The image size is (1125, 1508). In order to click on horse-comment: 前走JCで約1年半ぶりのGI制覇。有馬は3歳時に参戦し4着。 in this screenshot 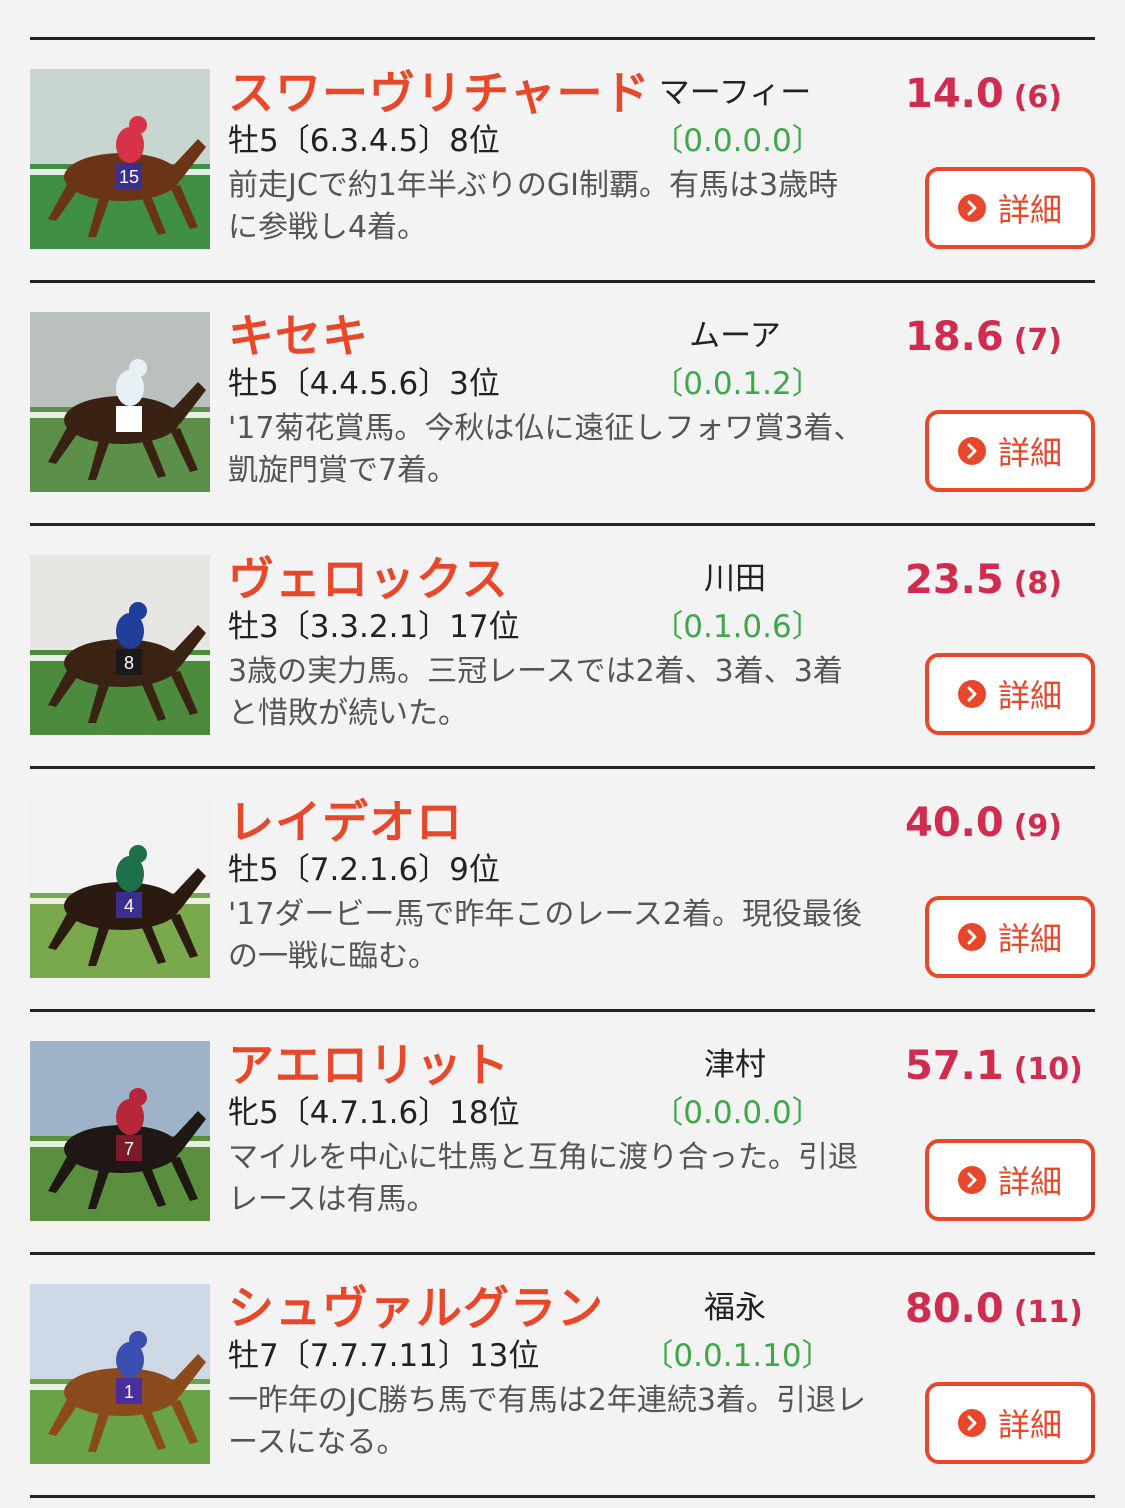, I will do `click(533, 206)`.